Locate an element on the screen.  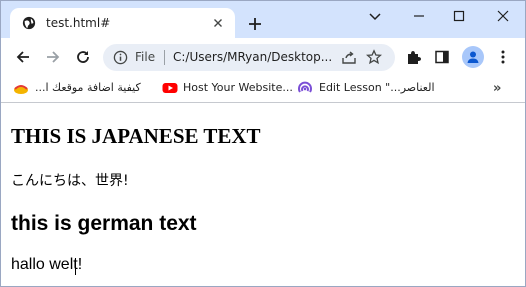
more-menu-icon is located at coordinates (503, 57).